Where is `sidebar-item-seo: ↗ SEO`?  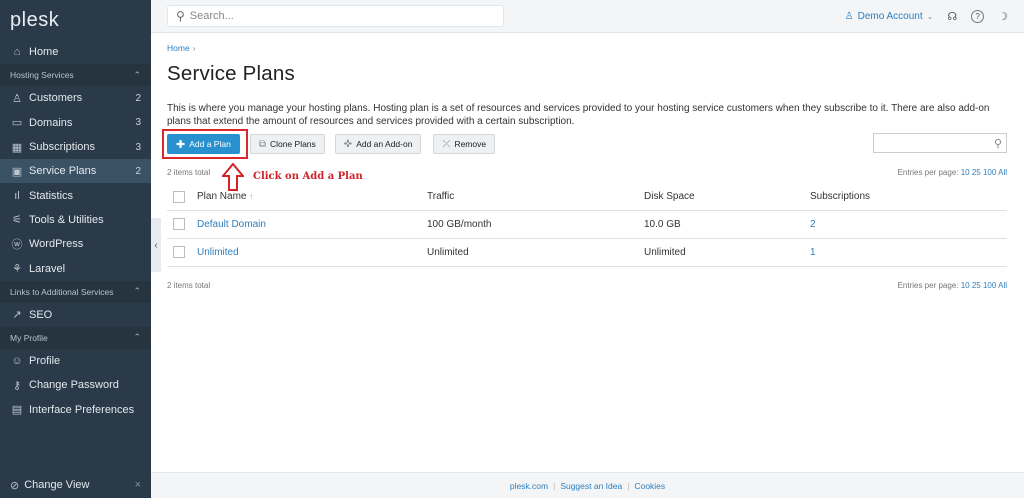 sidebar-item-seo: ↗ SEO is located at coordinates (75, 315).